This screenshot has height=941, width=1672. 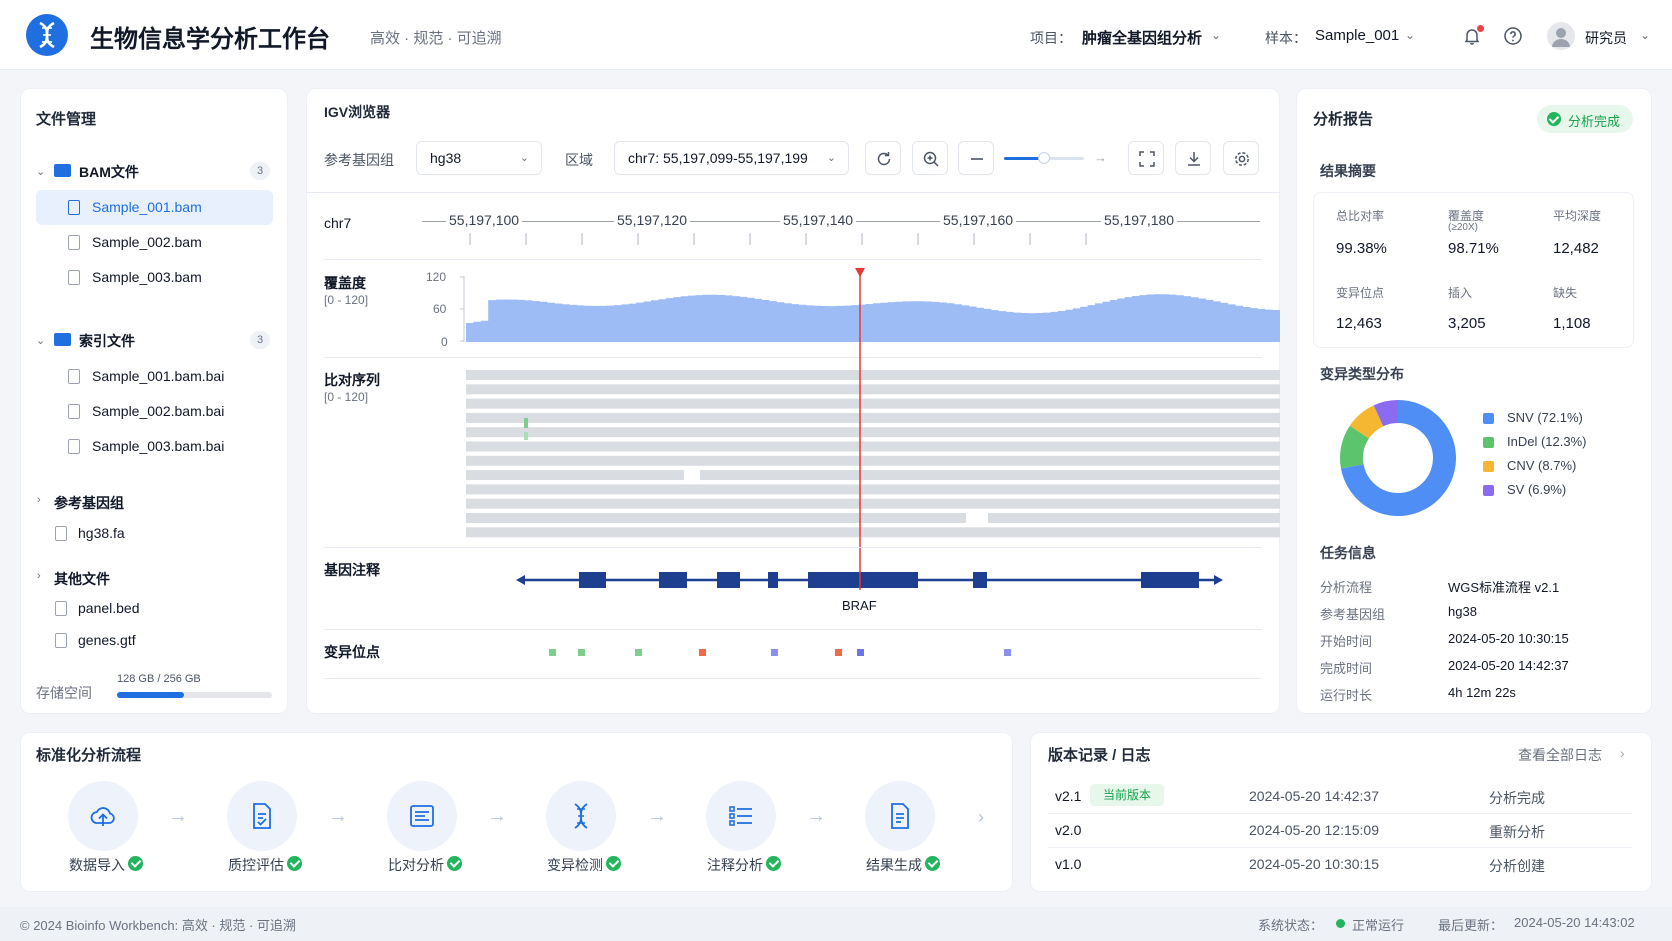 I want to click on pipeline-step-qc, so click(x=262, y=816).